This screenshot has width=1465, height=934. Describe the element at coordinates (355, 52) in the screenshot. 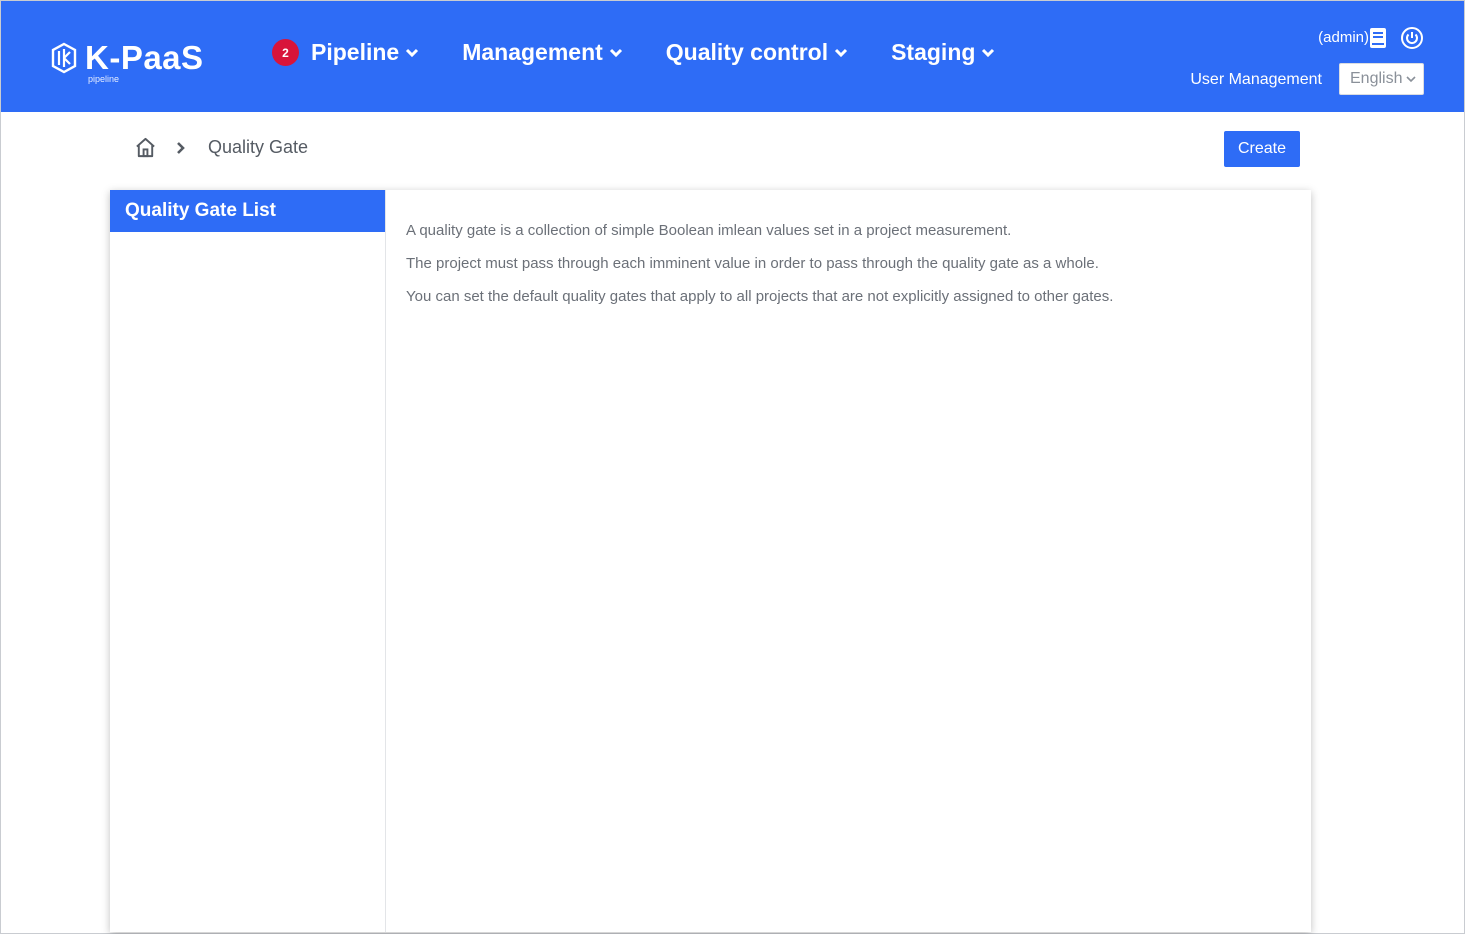

I see `nav-item-label: Pipeline` at that location.